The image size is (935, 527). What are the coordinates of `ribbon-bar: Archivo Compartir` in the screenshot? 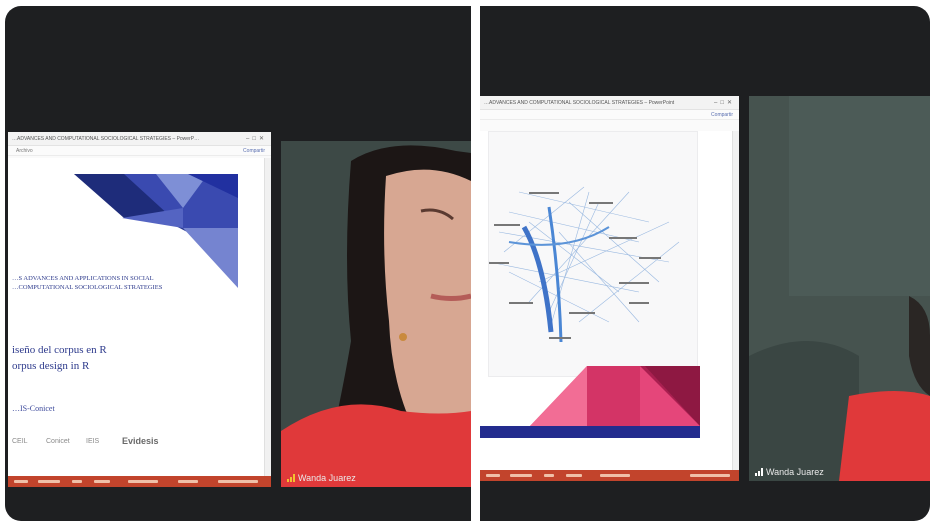 It's located at (139, 151).